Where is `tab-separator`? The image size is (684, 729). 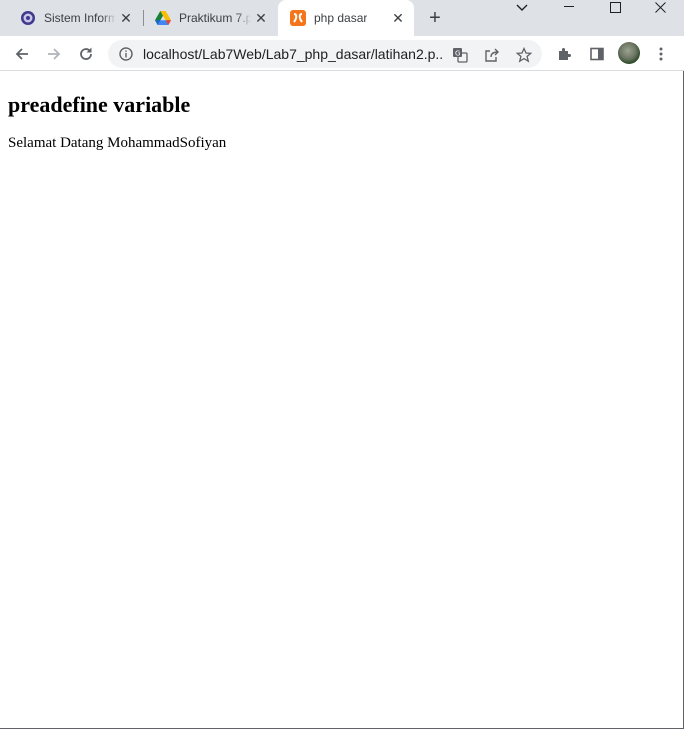 tab-separator is located at coordinates (143, 18).